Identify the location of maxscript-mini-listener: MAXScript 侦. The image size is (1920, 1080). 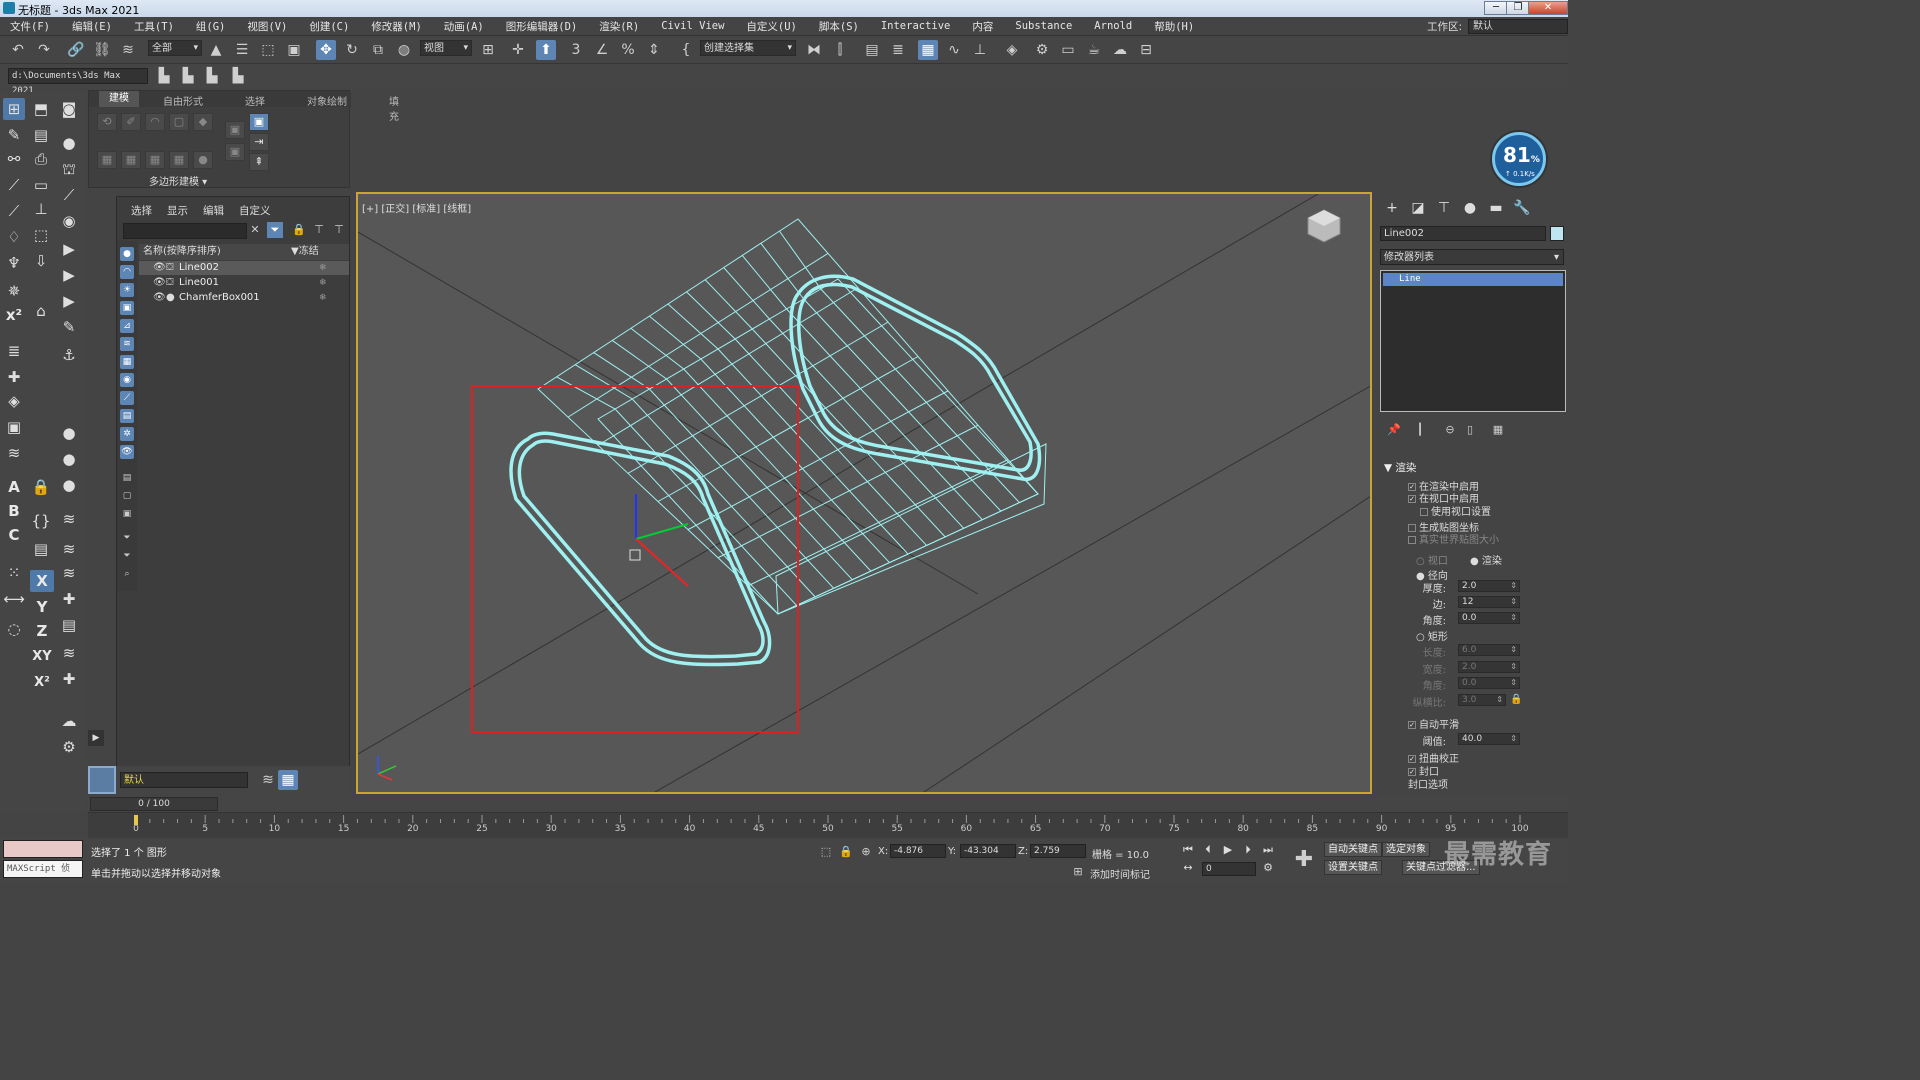
(43, 869).